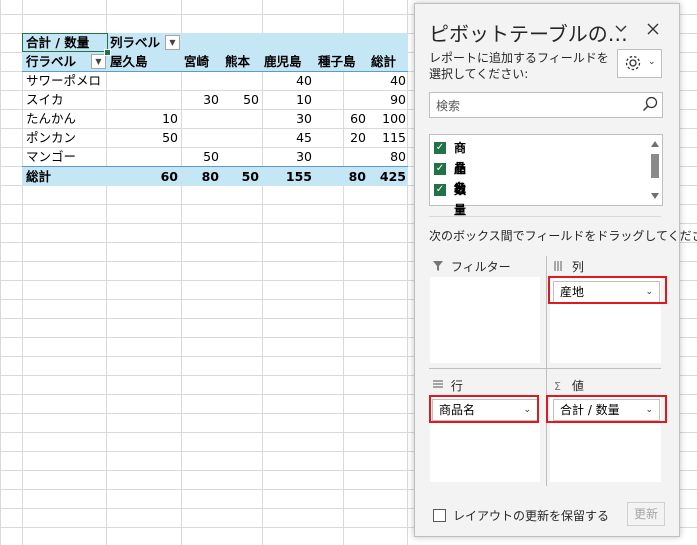 Image resolution: width=697 pixels, height=545 pixels. I want to click on field-label: 数量, so click(460, 200).